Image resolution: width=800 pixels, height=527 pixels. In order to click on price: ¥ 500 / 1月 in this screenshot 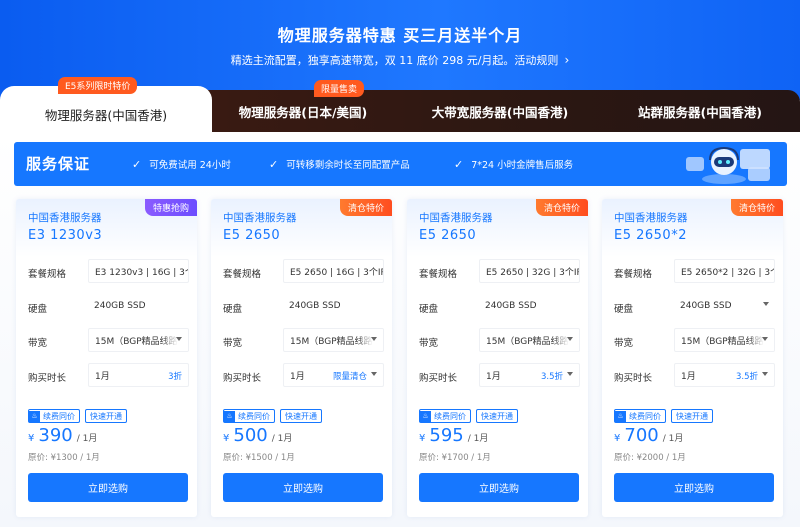, I will do `click(257, 435)`.